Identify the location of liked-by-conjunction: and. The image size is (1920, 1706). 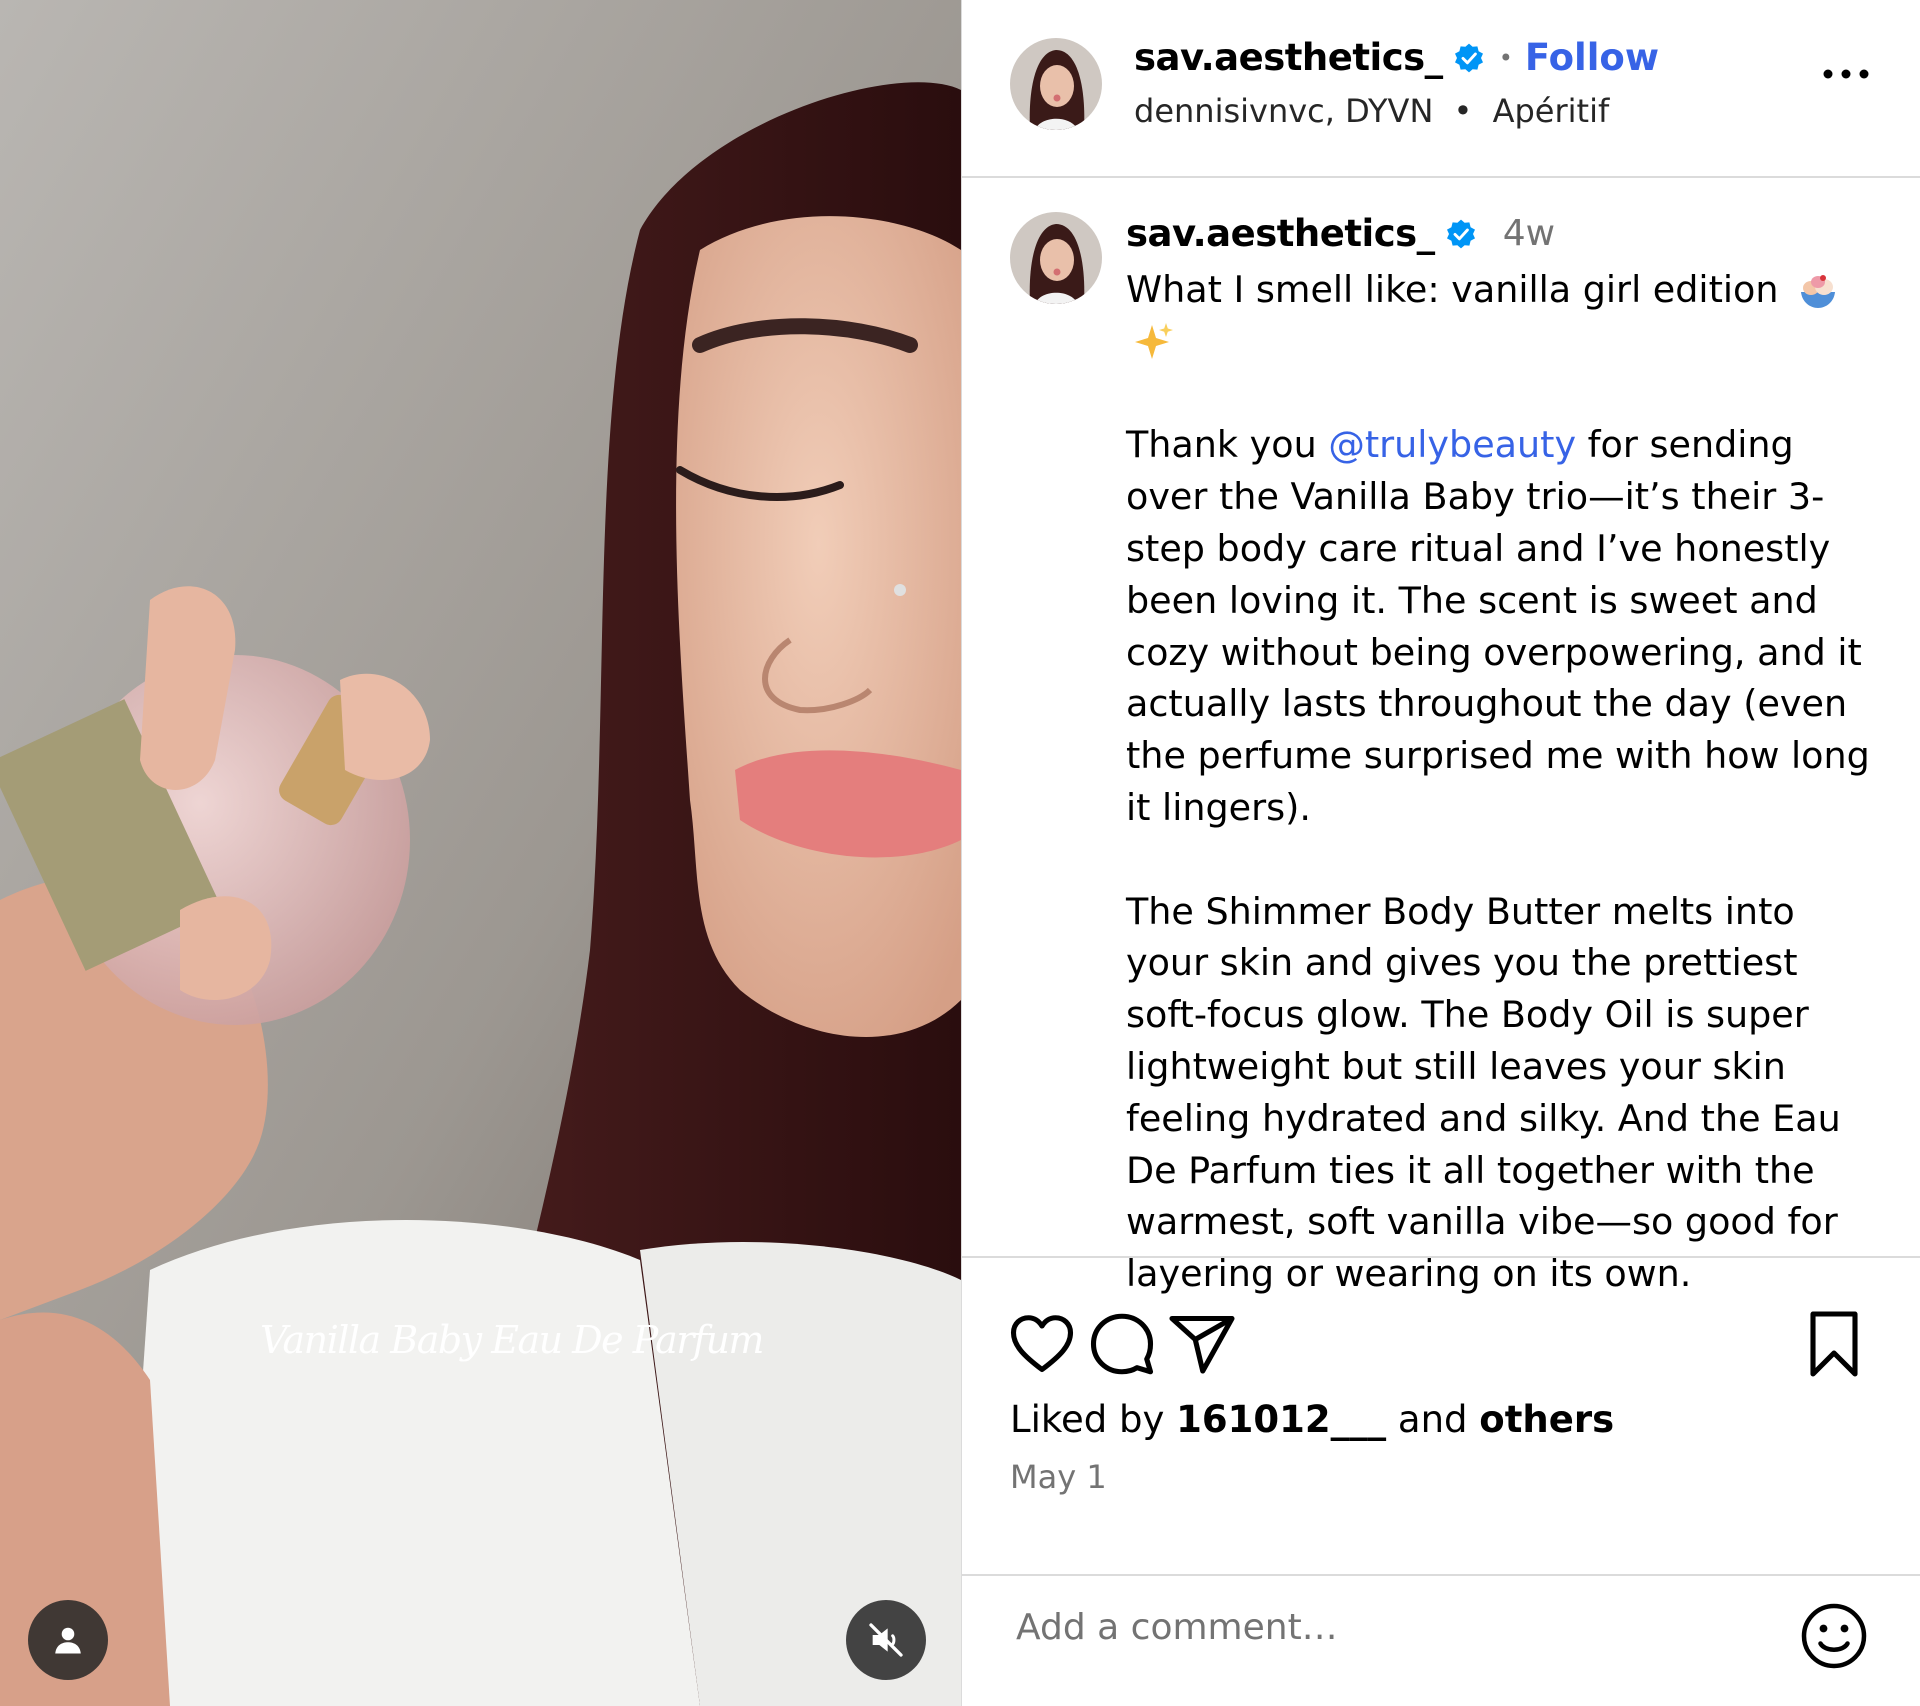
(1433, 1419).